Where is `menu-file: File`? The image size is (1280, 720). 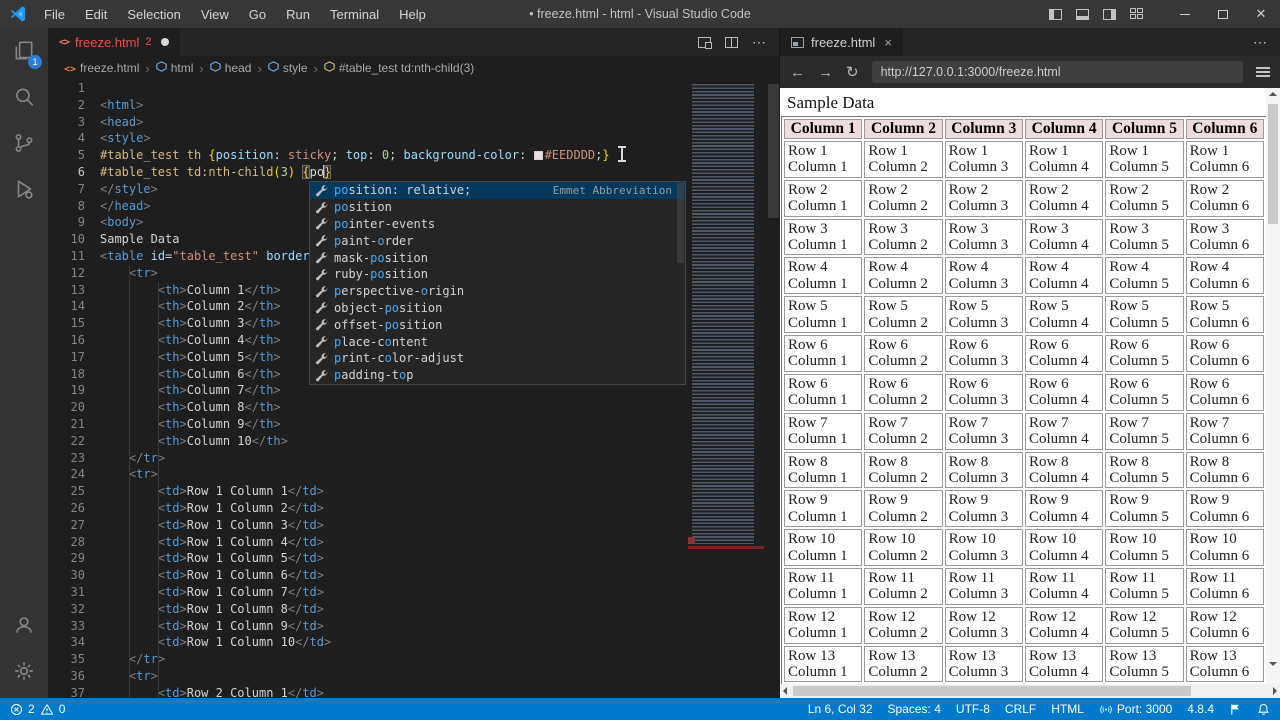 menu-file: File is located at coordinates (54, 14).